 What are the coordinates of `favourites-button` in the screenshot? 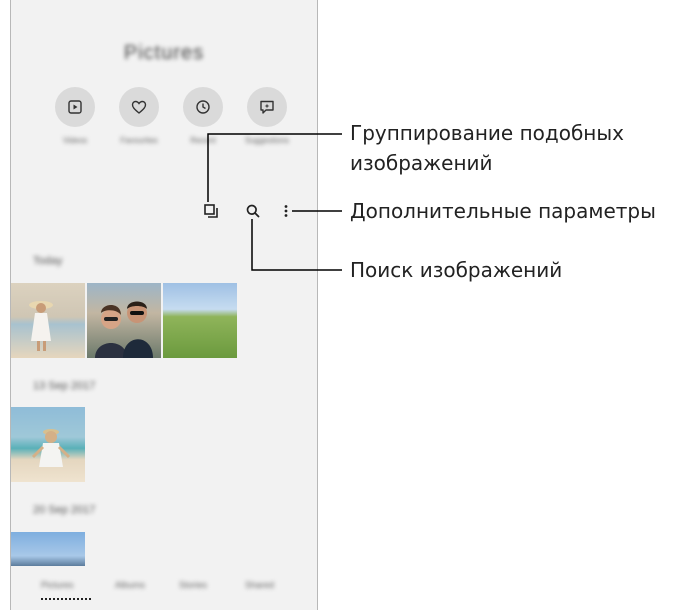 It's located at (139, 107).